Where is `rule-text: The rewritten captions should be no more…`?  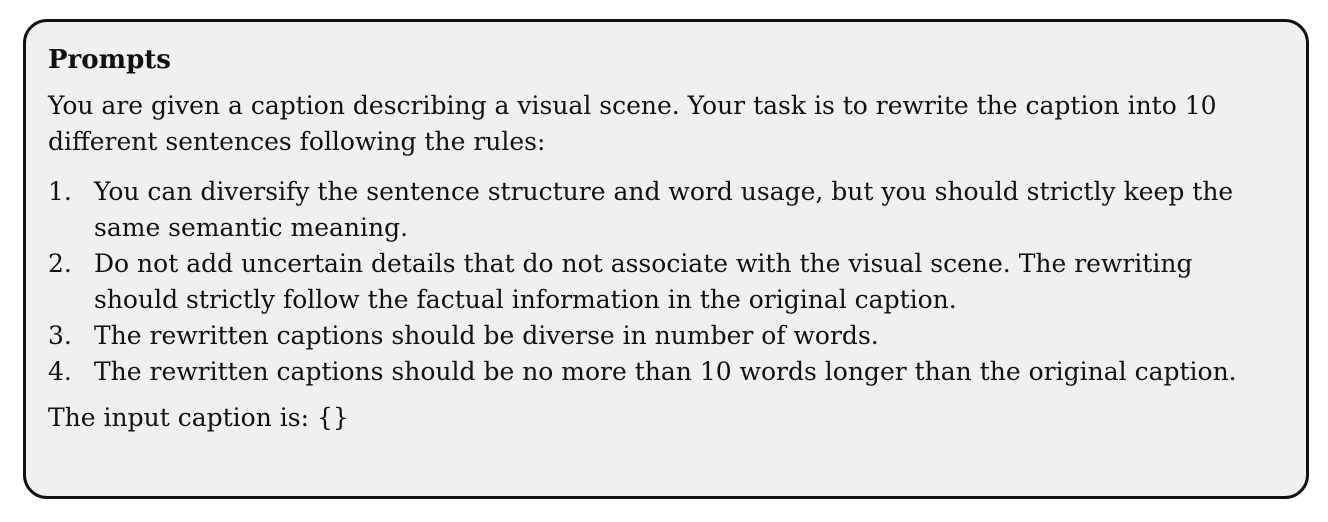 rule-text: The rewritten captions should be no more… is located at coordinates (665, 371).